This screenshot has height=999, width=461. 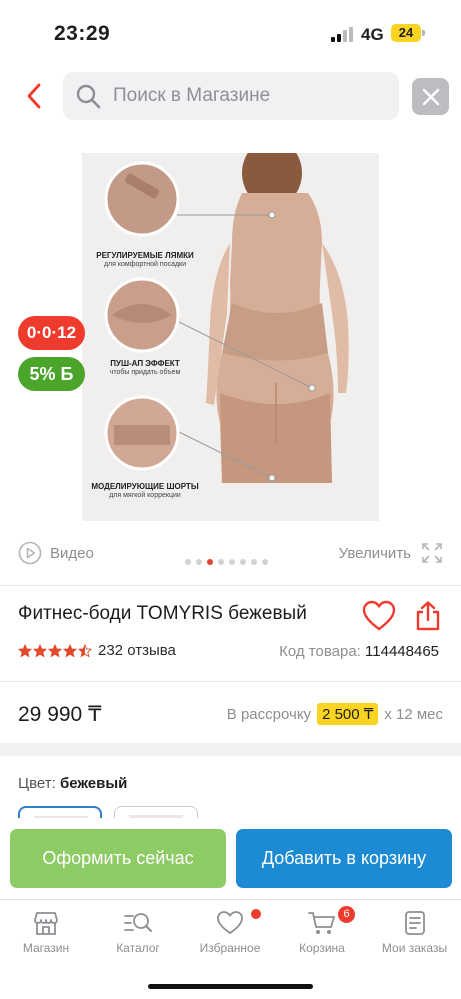 I want to click on color-label-text: Цвет:, so click(x=37, y=783).